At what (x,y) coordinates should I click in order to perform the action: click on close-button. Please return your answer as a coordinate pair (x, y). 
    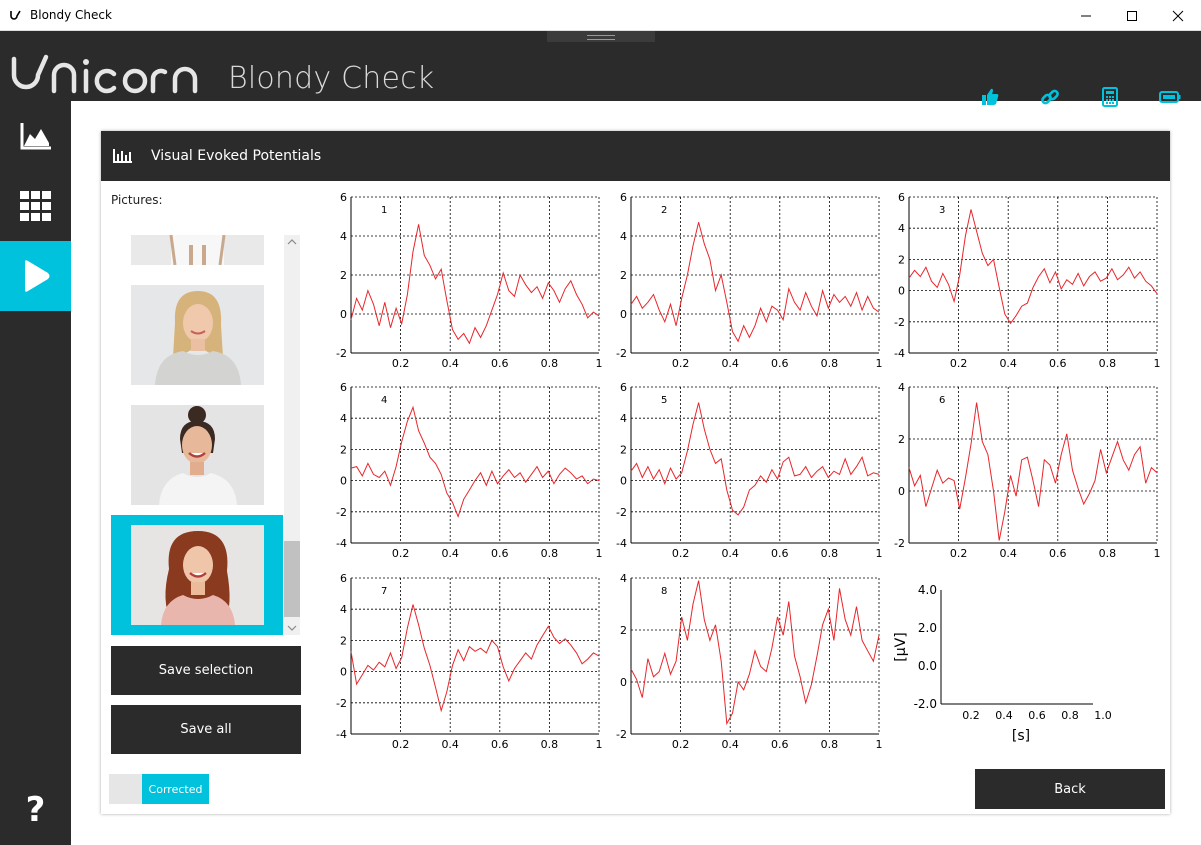
    Looking at the image, I should click on (1178, 15).